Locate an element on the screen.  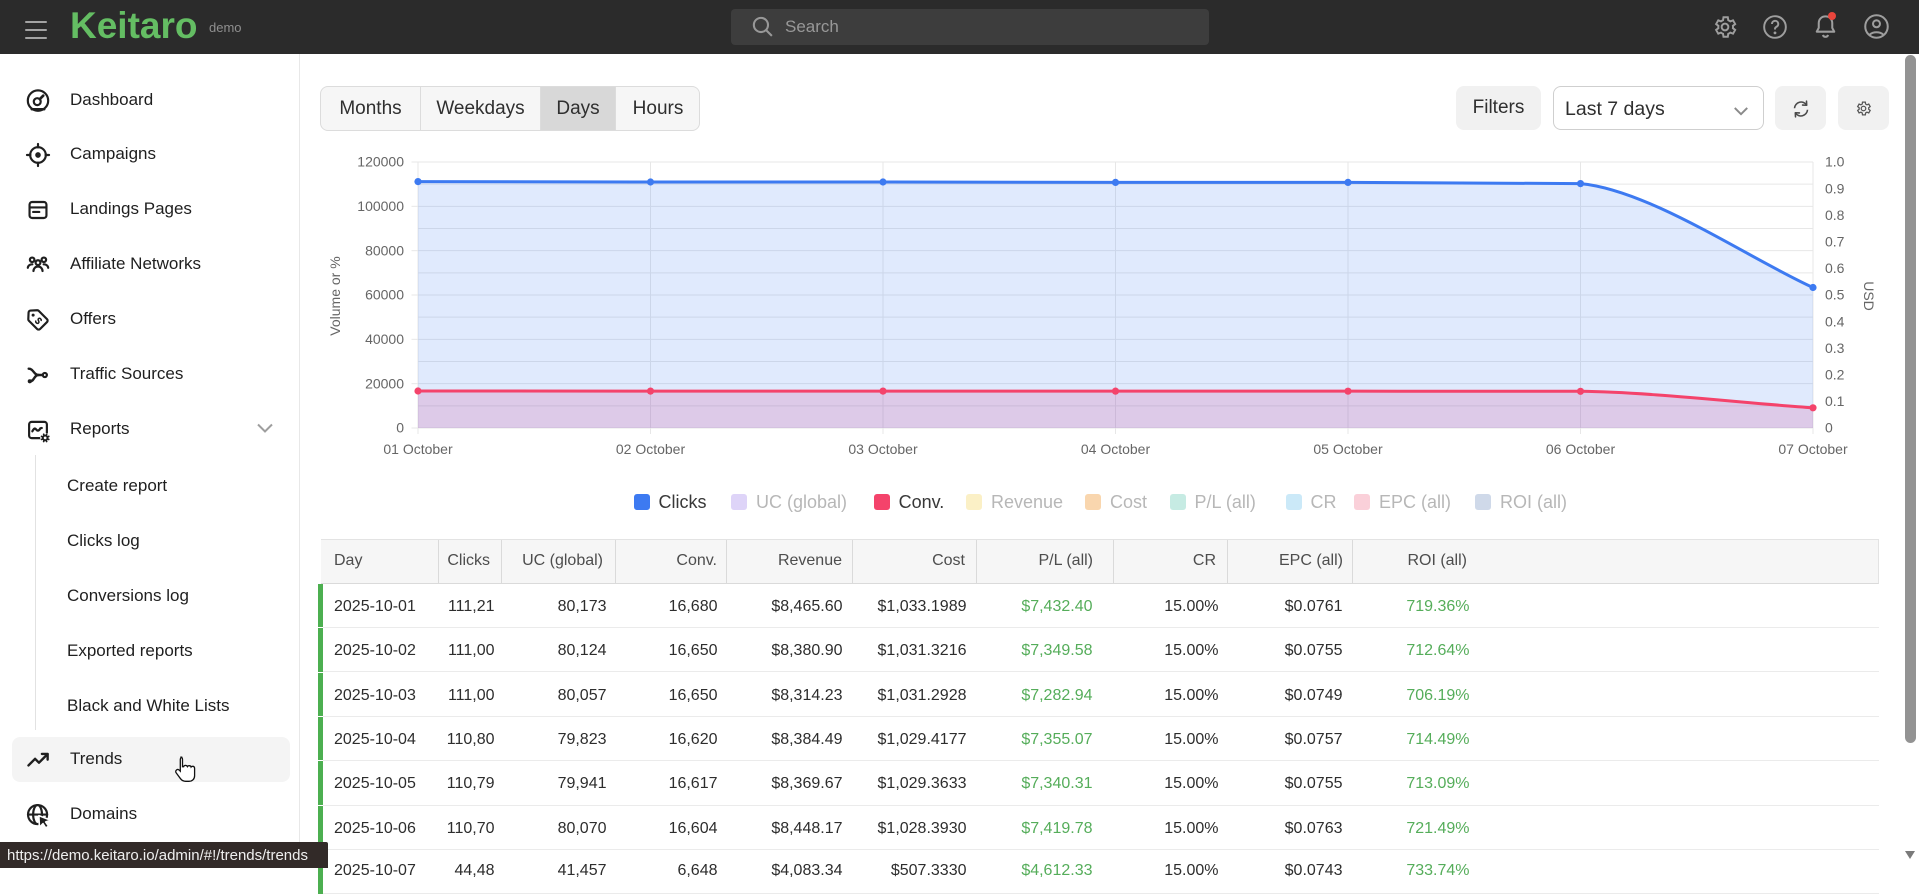
svg-text: 0.3 is located at coordinates (1835, 348).